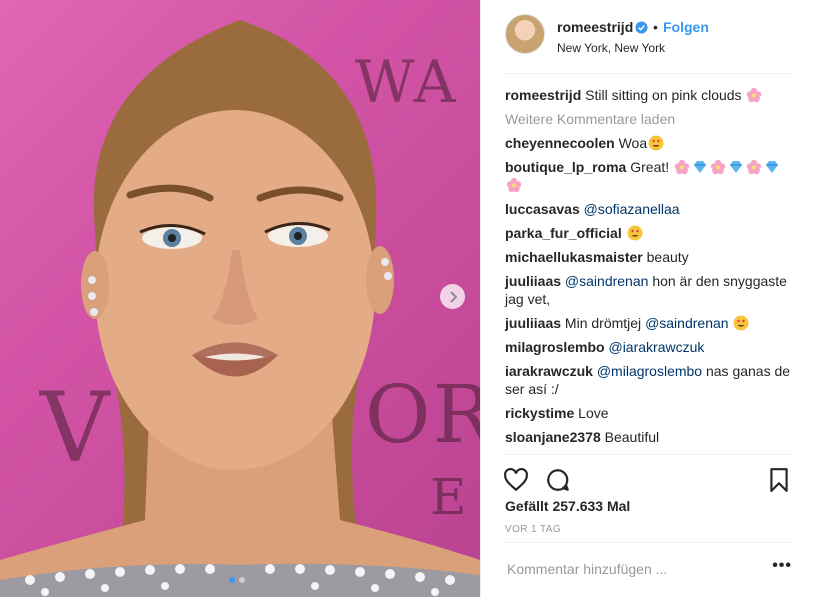 Image resolution: width=816 pixels, height=597 pixels. I want to click on carousel-indicator, so click(237, 580).